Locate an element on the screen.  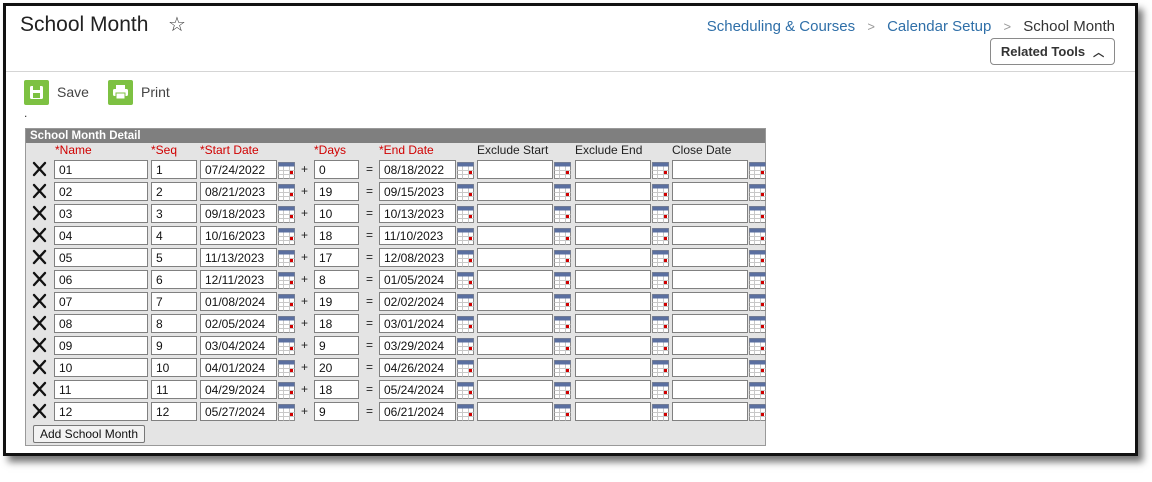
end-date-input: 10/13/2023 is located at coordinates (417, 213).